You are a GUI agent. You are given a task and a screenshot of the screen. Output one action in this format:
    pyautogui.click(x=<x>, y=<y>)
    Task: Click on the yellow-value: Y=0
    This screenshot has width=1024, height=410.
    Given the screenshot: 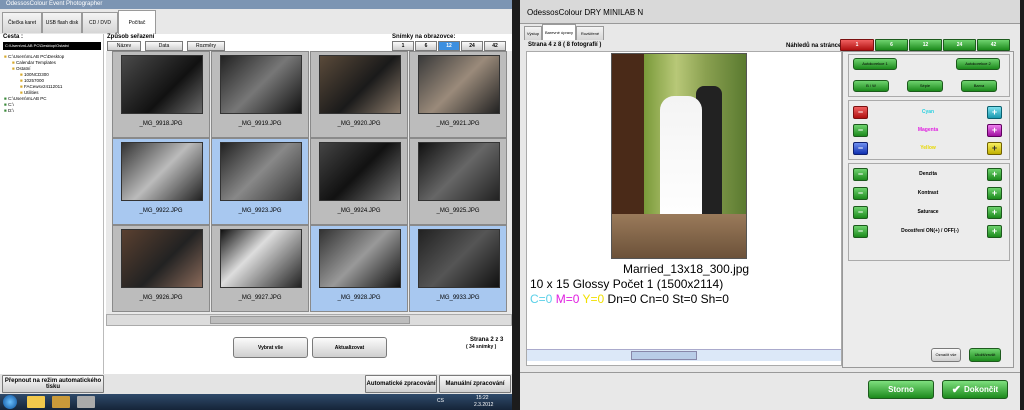 What is the action you would take?
    pyautogui.click(x=593, y=299)
    